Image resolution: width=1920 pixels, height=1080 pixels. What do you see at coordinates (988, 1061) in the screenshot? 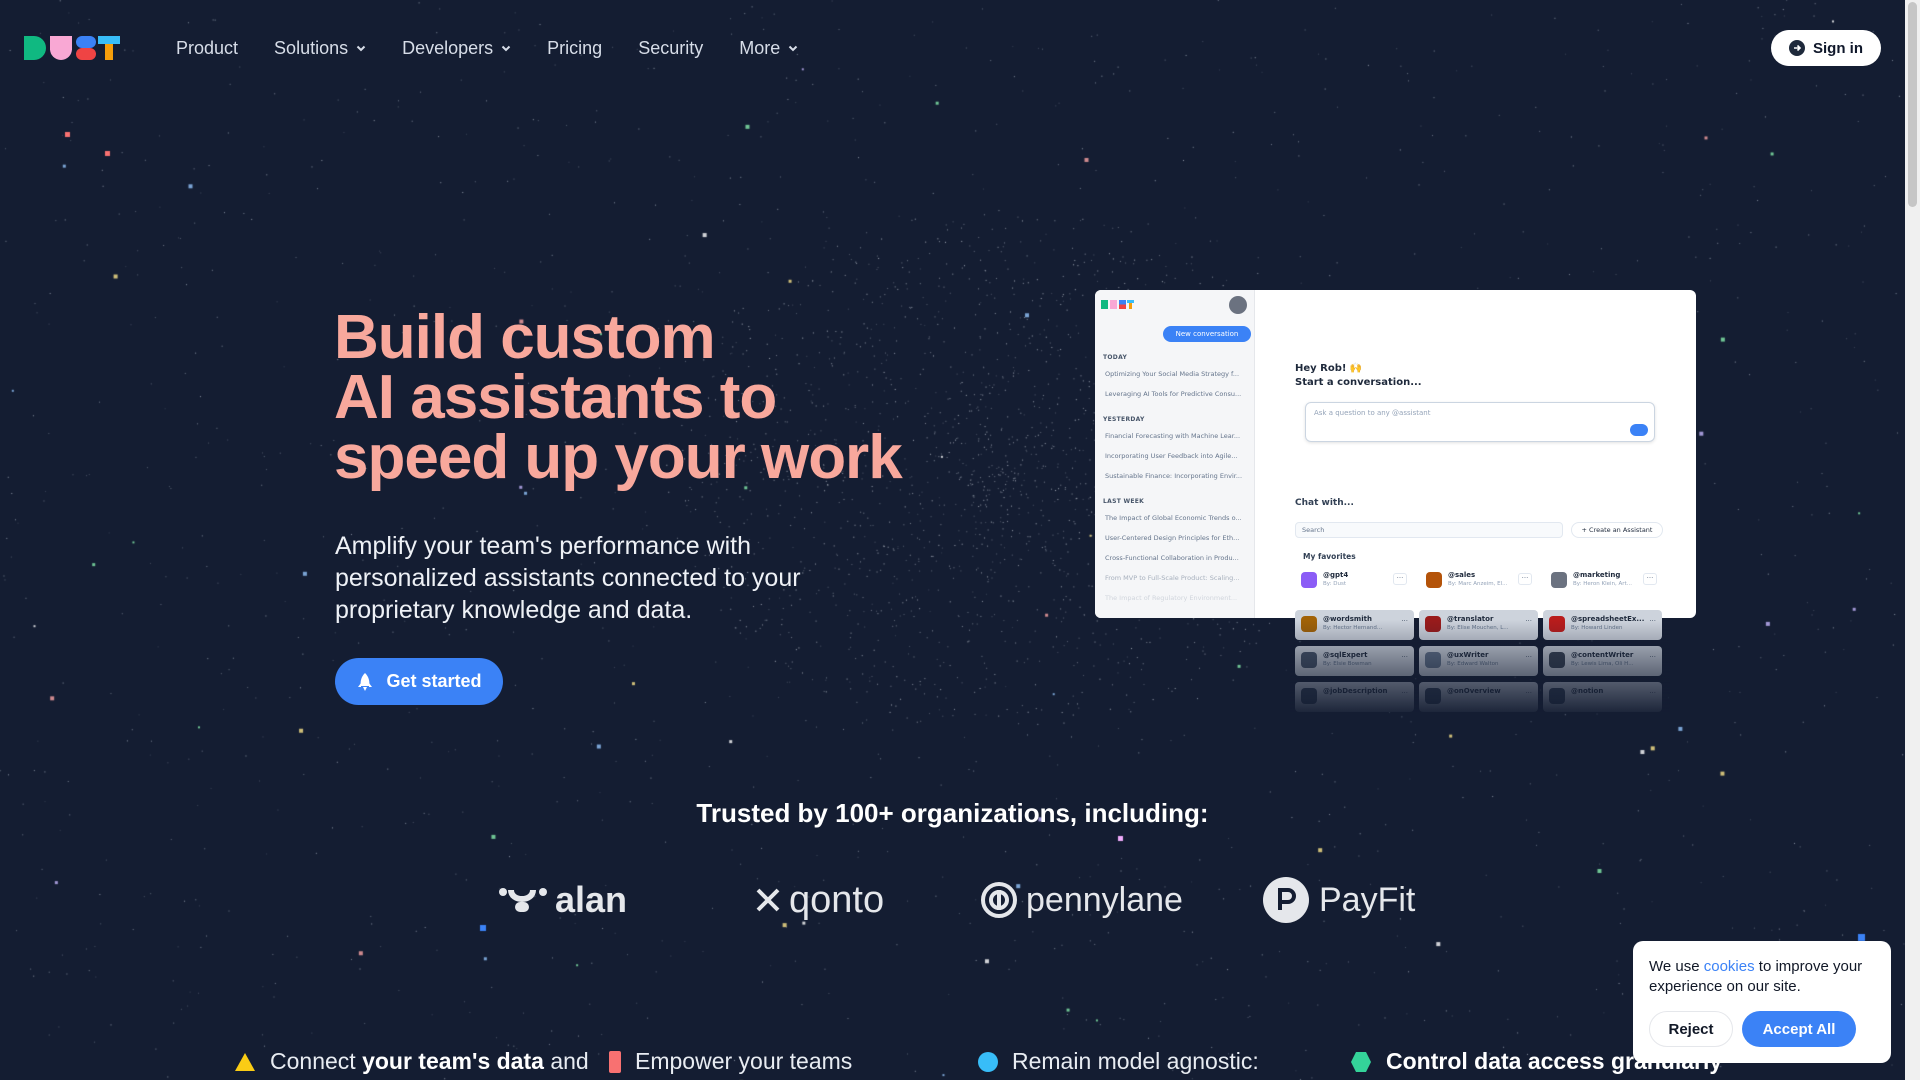
I see `circle-icon` at bounding box center [988, 1061].